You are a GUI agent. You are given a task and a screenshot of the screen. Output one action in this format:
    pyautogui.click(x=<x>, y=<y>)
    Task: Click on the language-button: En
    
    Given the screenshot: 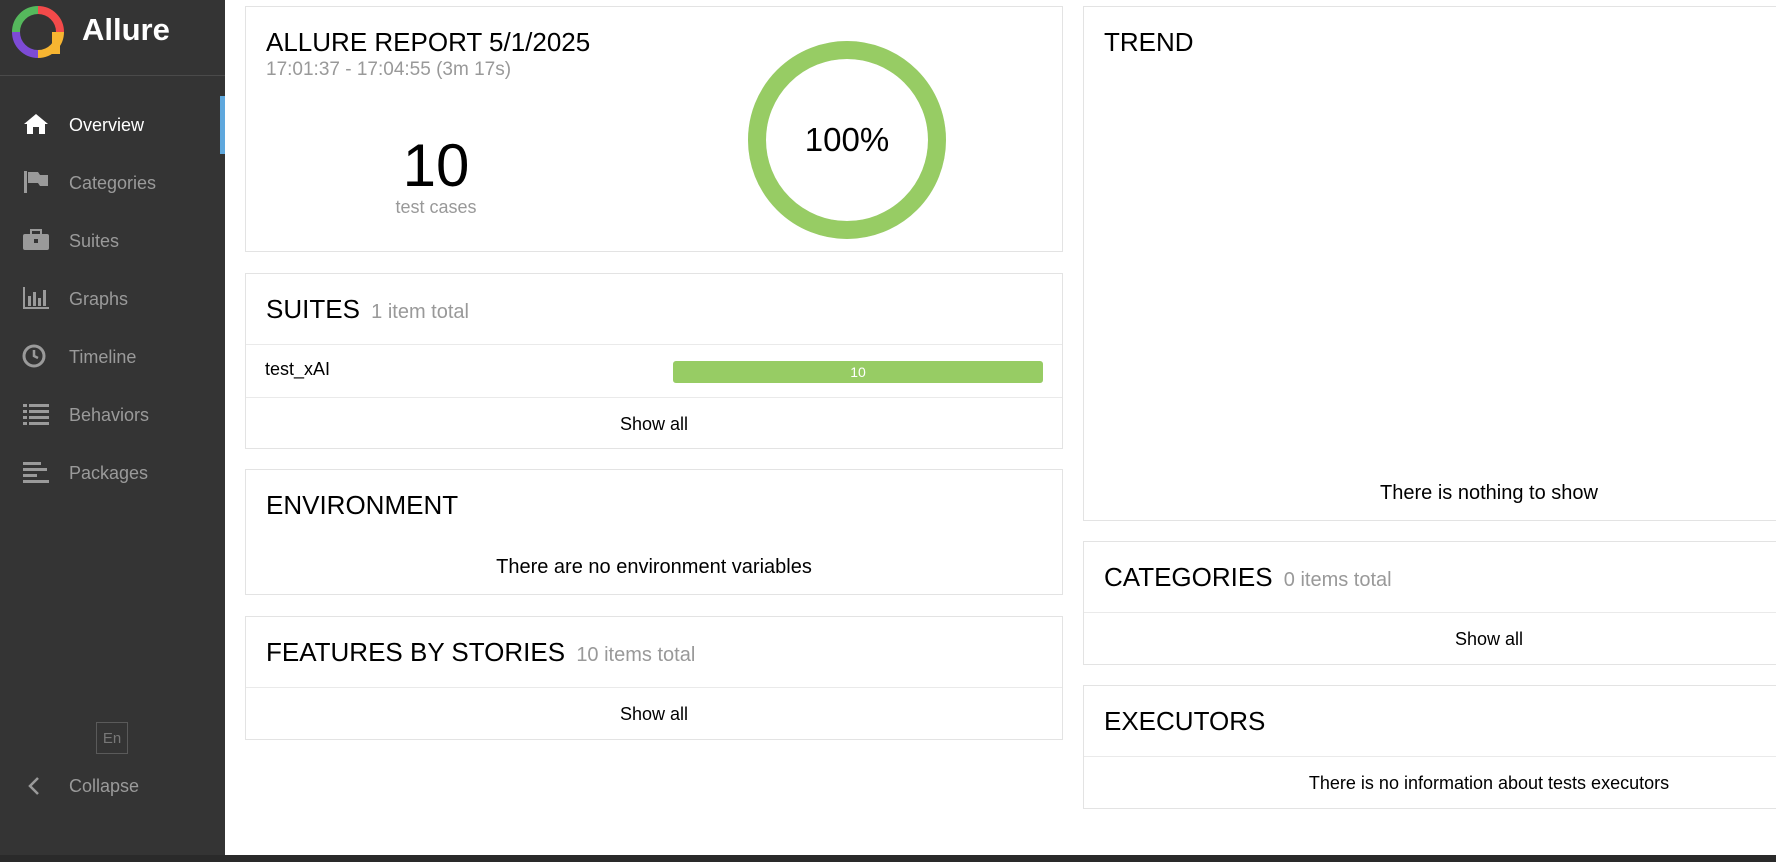 What is the action you would take?
    pyautogui.click(x=112, y=738)
    